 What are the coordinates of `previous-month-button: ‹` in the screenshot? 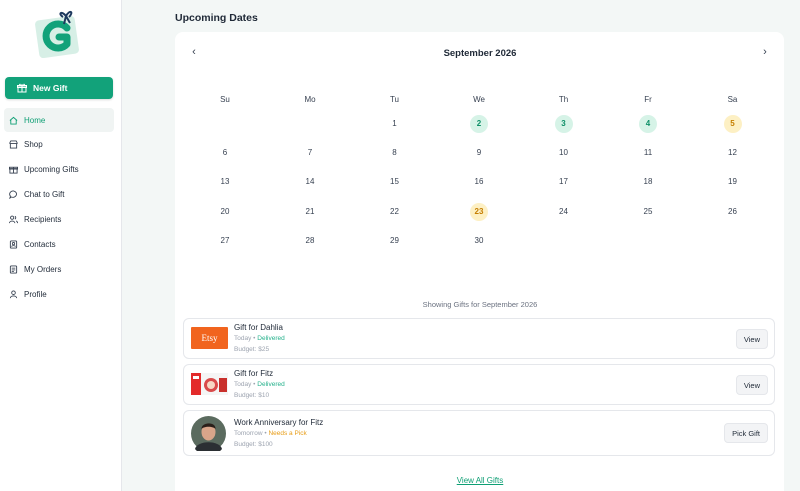 It's located at (194, 52).